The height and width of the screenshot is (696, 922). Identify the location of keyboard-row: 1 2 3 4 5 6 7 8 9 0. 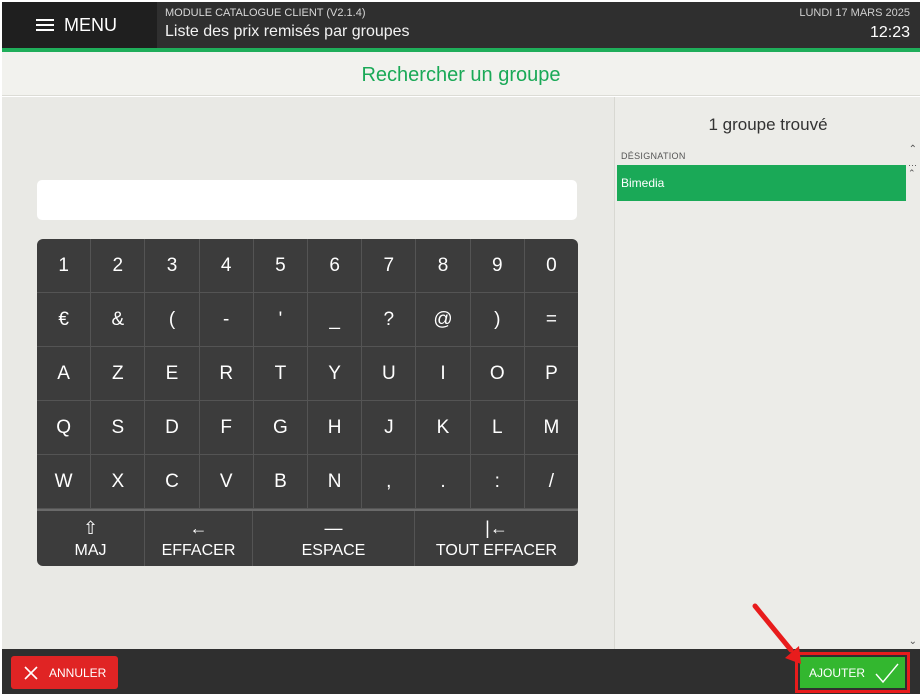
(307, 266).